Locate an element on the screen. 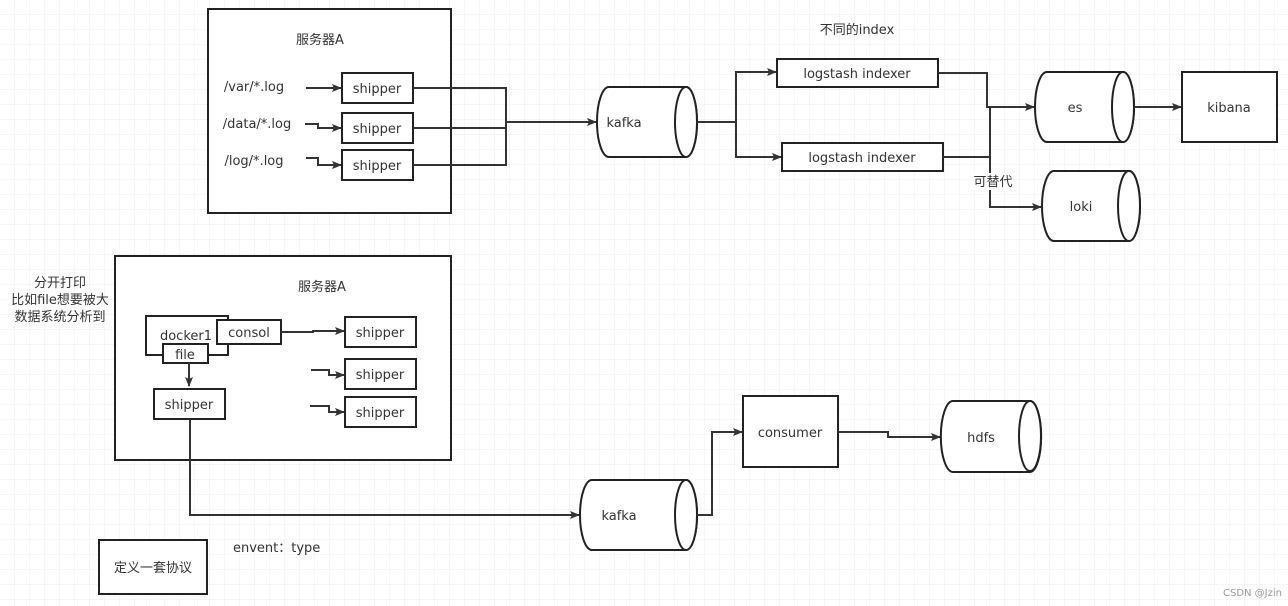 This screenshot has width=1288, height=606. protocol-box-label: 定义一套协议 is located at coordinates (153, 568).